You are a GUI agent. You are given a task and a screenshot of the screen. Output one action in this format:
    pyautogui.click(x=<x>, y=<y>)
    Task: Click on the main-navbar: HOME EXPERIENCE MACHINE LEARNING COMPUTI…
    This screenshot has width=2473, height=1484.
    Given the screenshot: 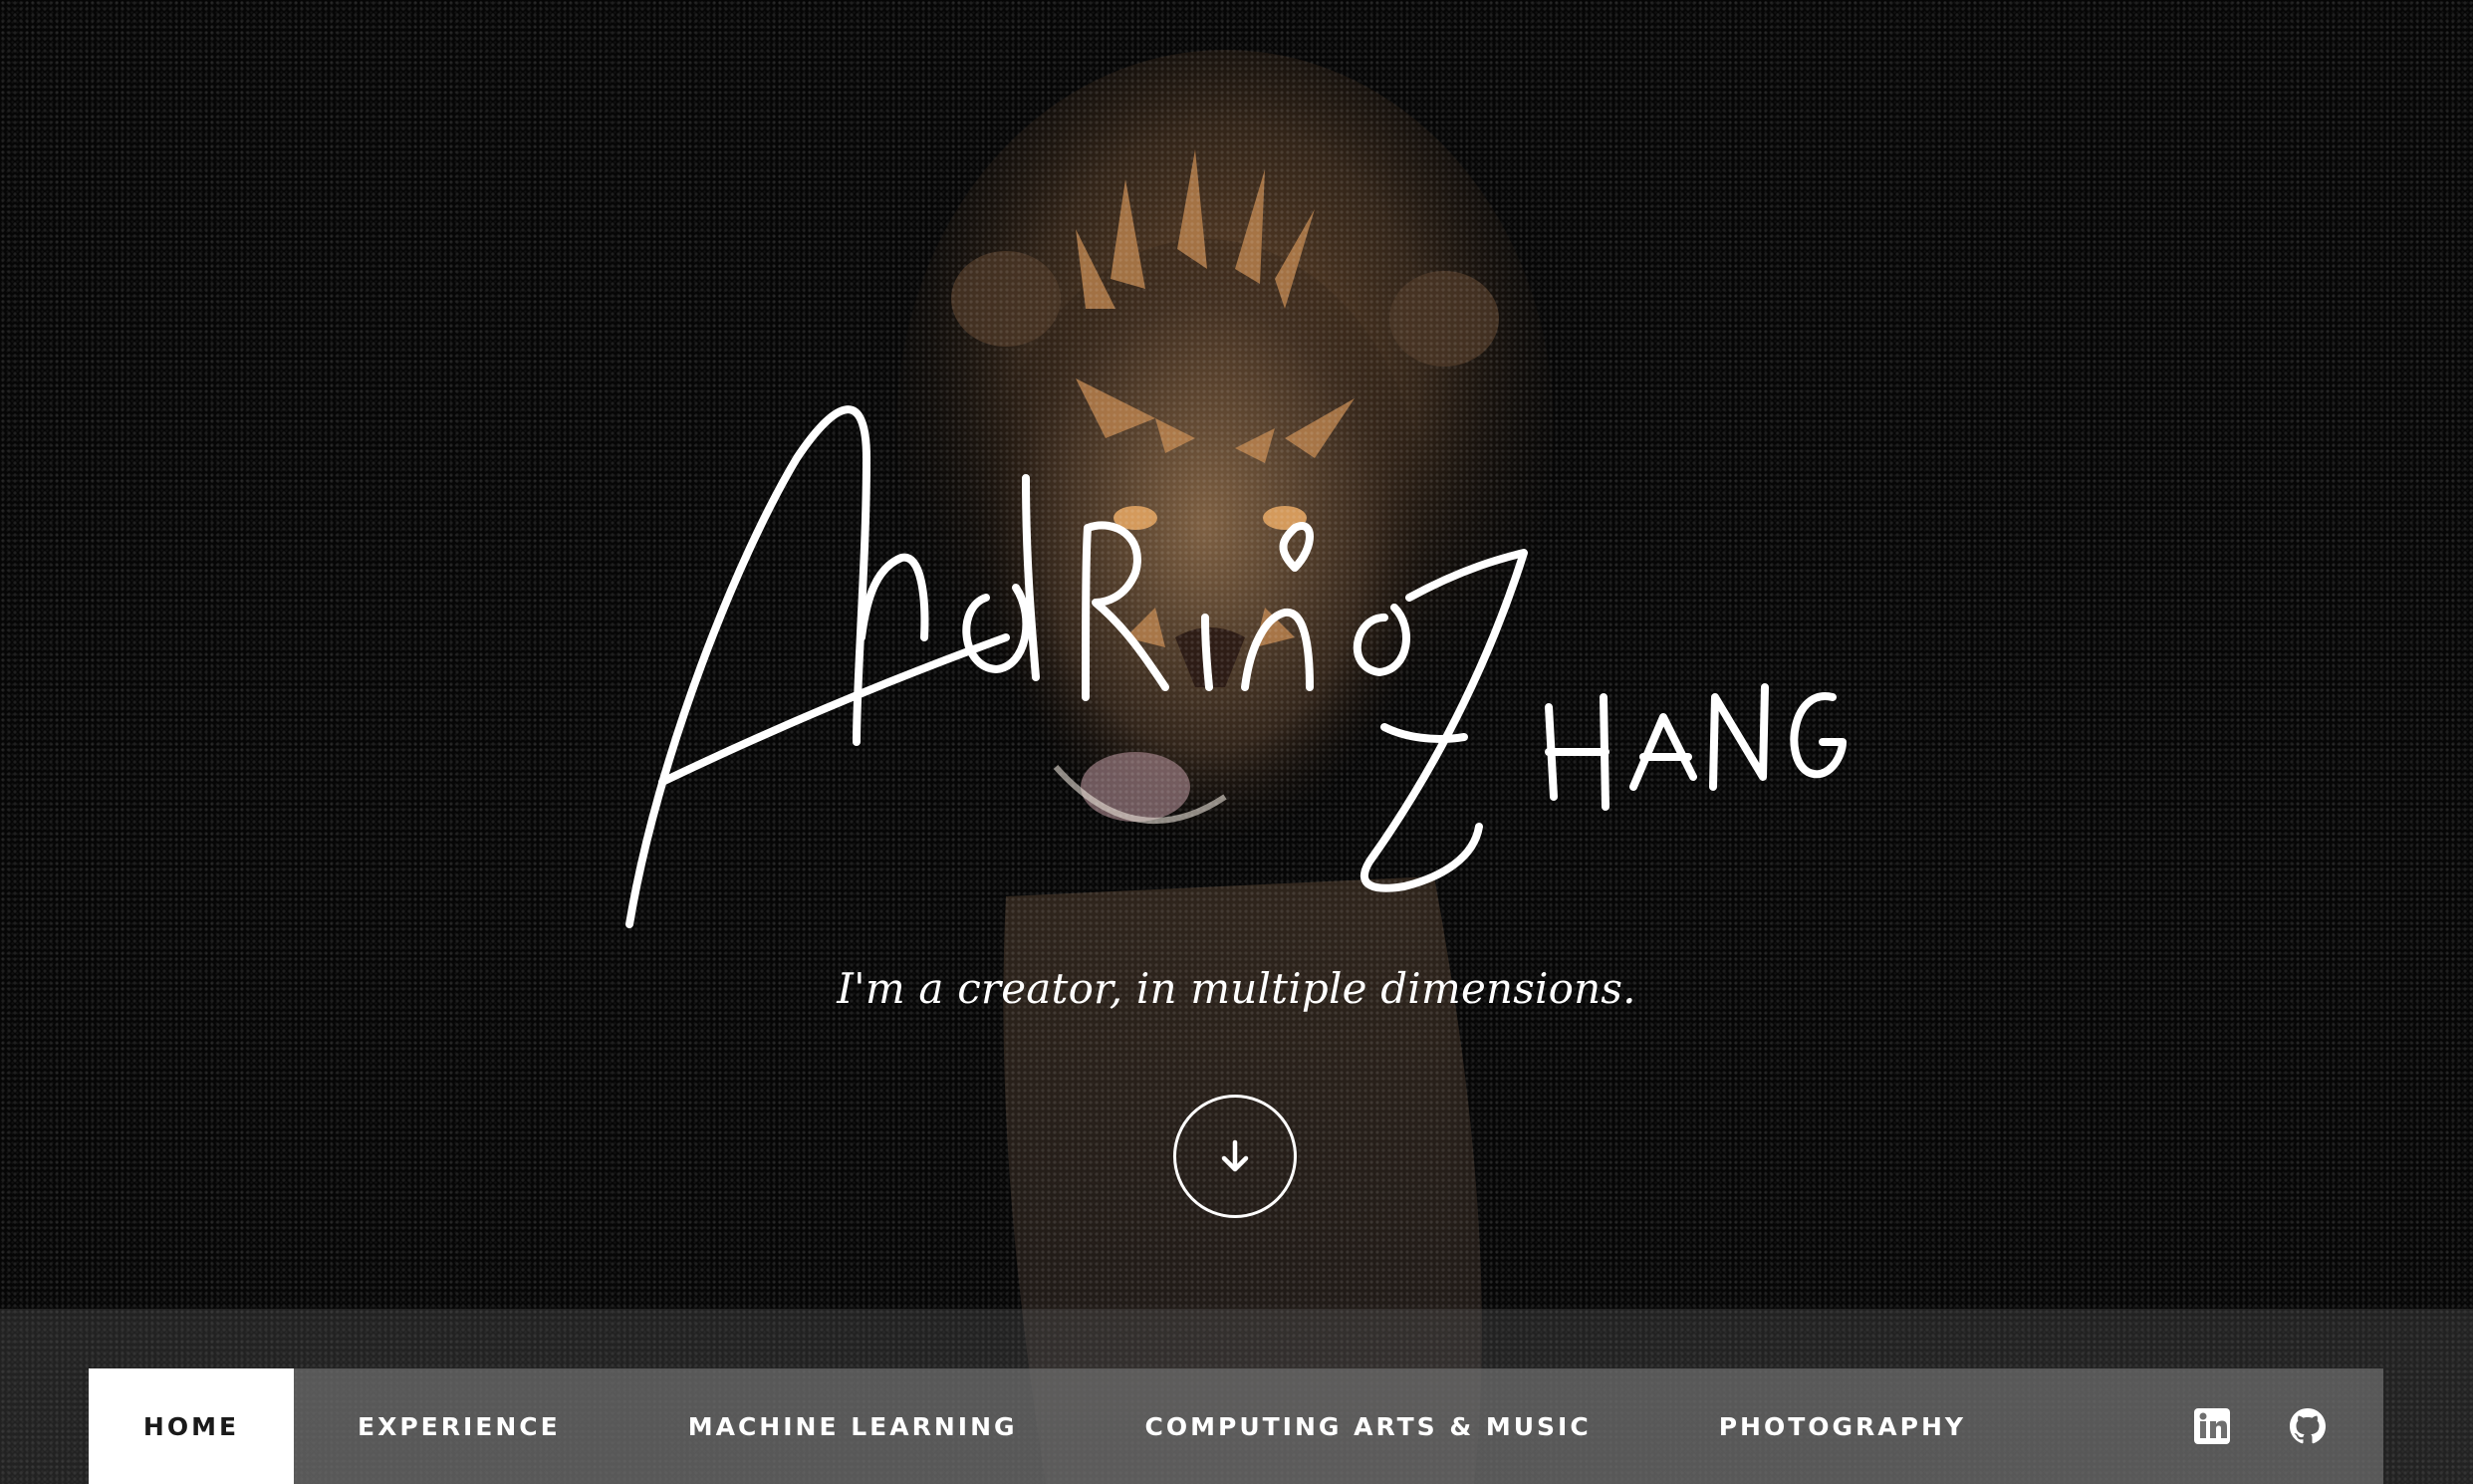 What is the action you would take?
    pyautogui.click(x=1236, y=1426)
    